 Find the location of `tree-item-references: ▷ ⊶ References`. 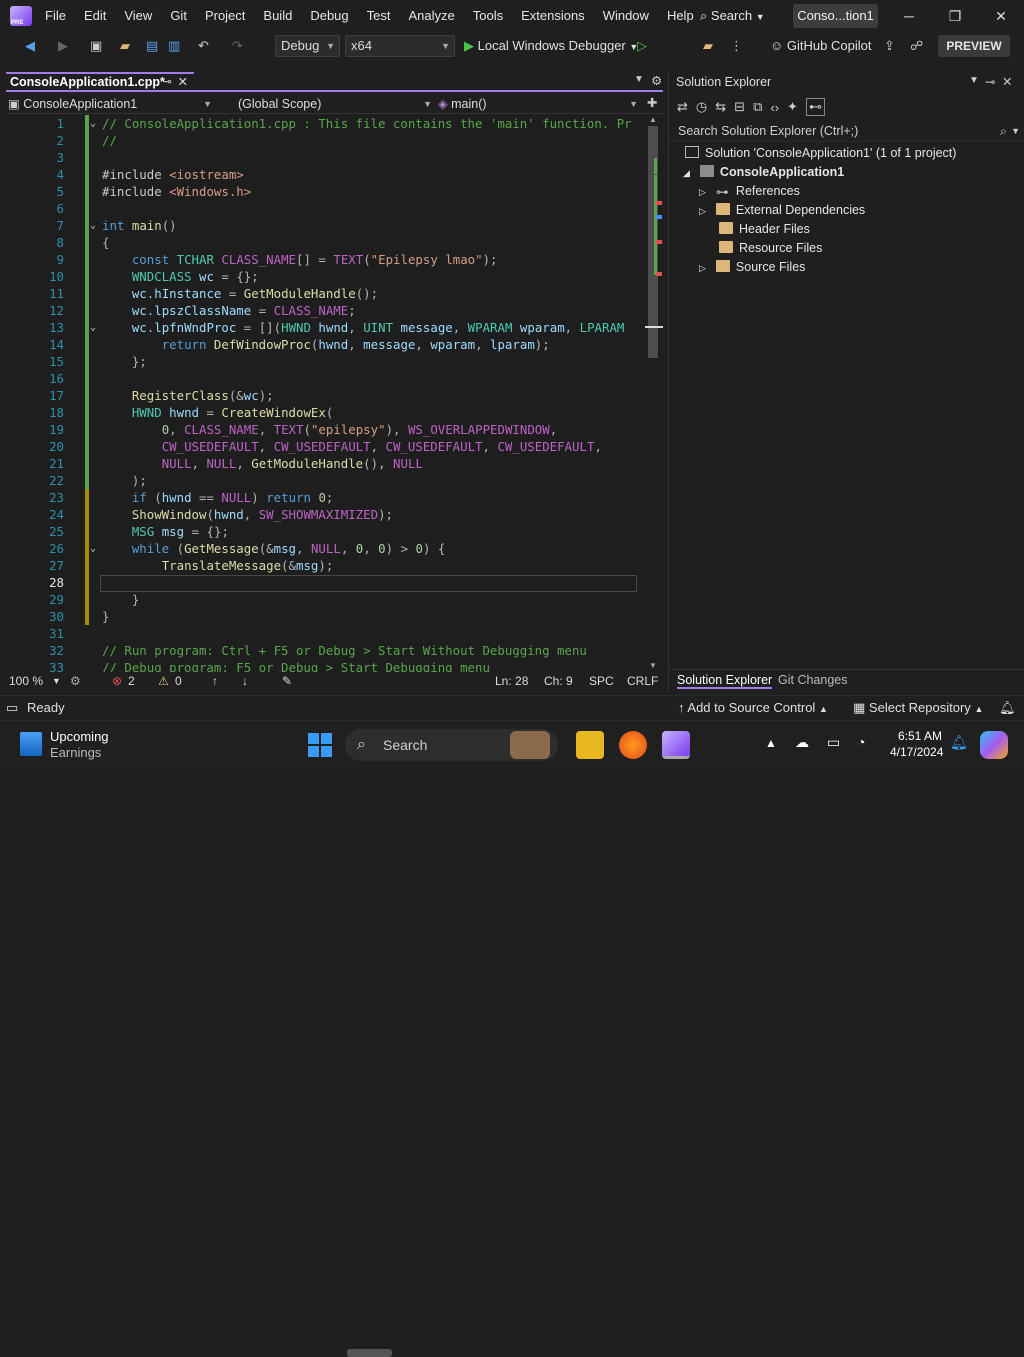

tree-item-references: ▷ ⊶ References is located at coordinates (749, 191).